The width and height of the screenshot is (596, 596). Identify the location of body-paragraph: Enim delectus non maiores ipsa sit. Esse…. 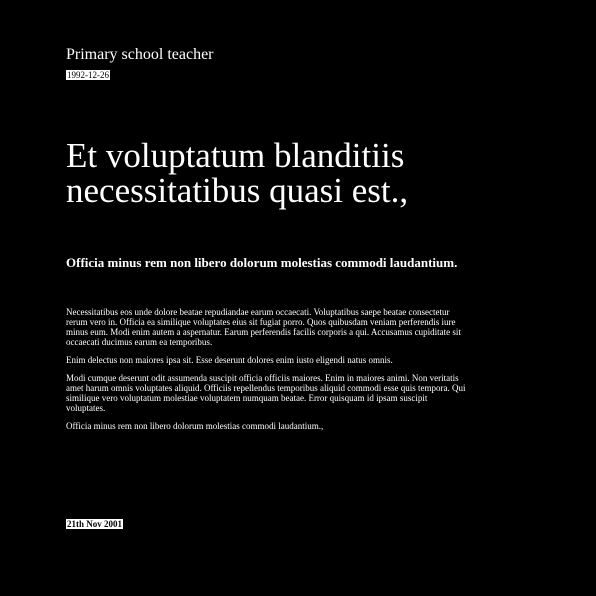
(229, 360).